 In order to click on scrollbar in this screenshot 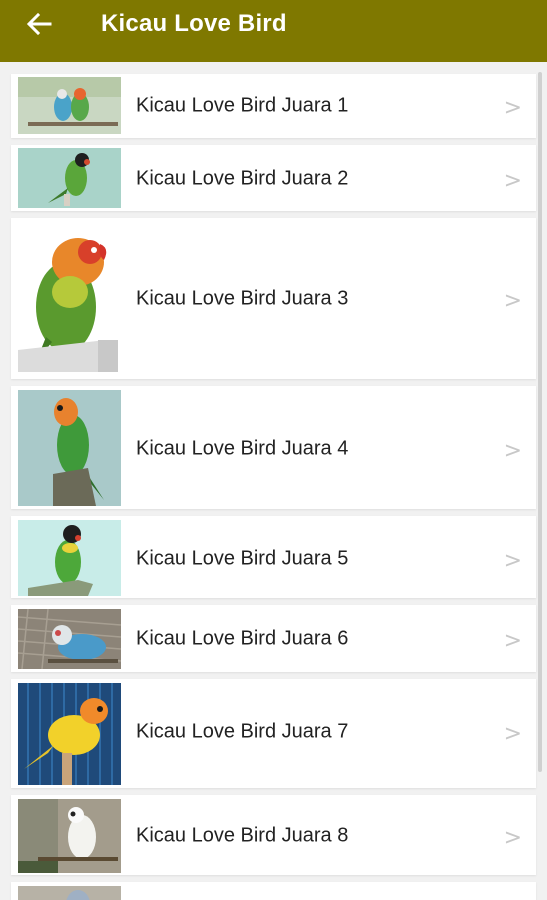, I will do `click(540, 422)`.